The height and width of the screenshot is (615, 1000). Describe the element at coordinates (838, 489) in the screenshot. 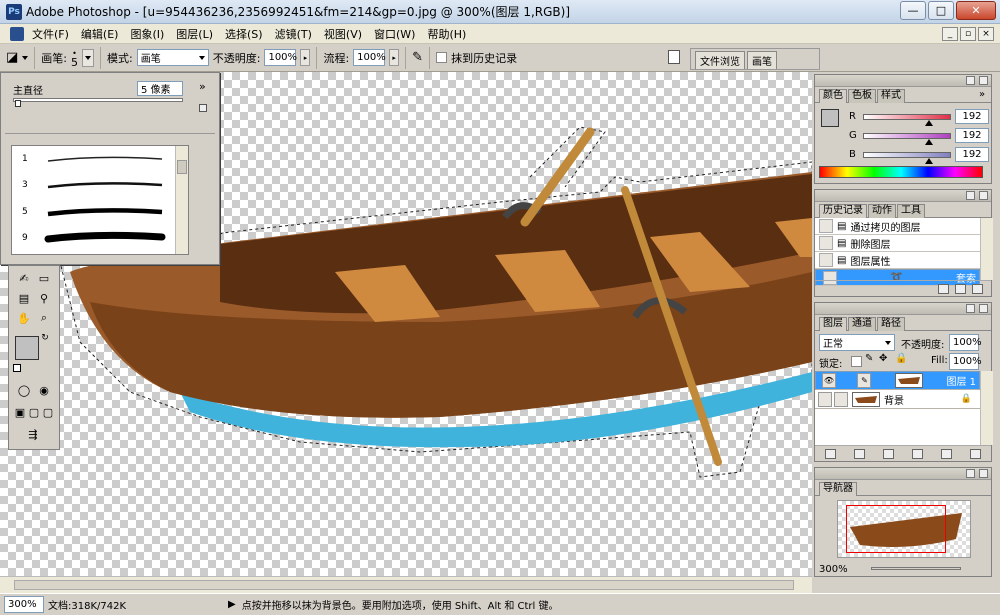

I see `tab-navigator: 导航器` at that location.